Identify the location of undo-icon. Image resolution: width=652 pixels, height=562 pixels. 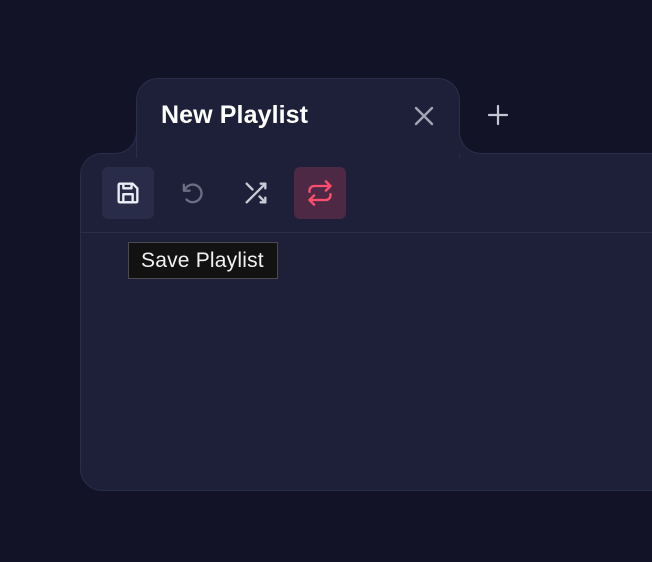
(192, 193).